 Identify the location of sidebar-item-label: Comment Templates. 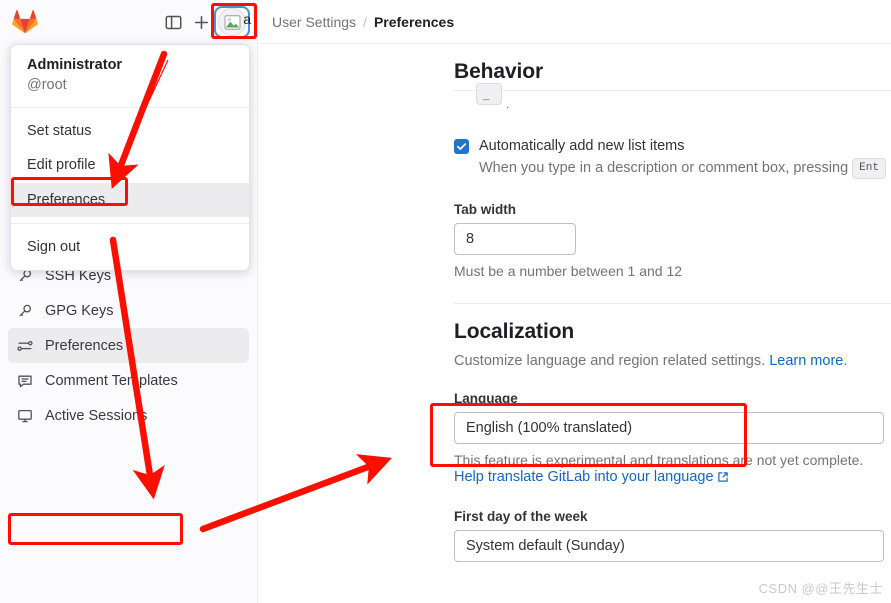
(111, 380).